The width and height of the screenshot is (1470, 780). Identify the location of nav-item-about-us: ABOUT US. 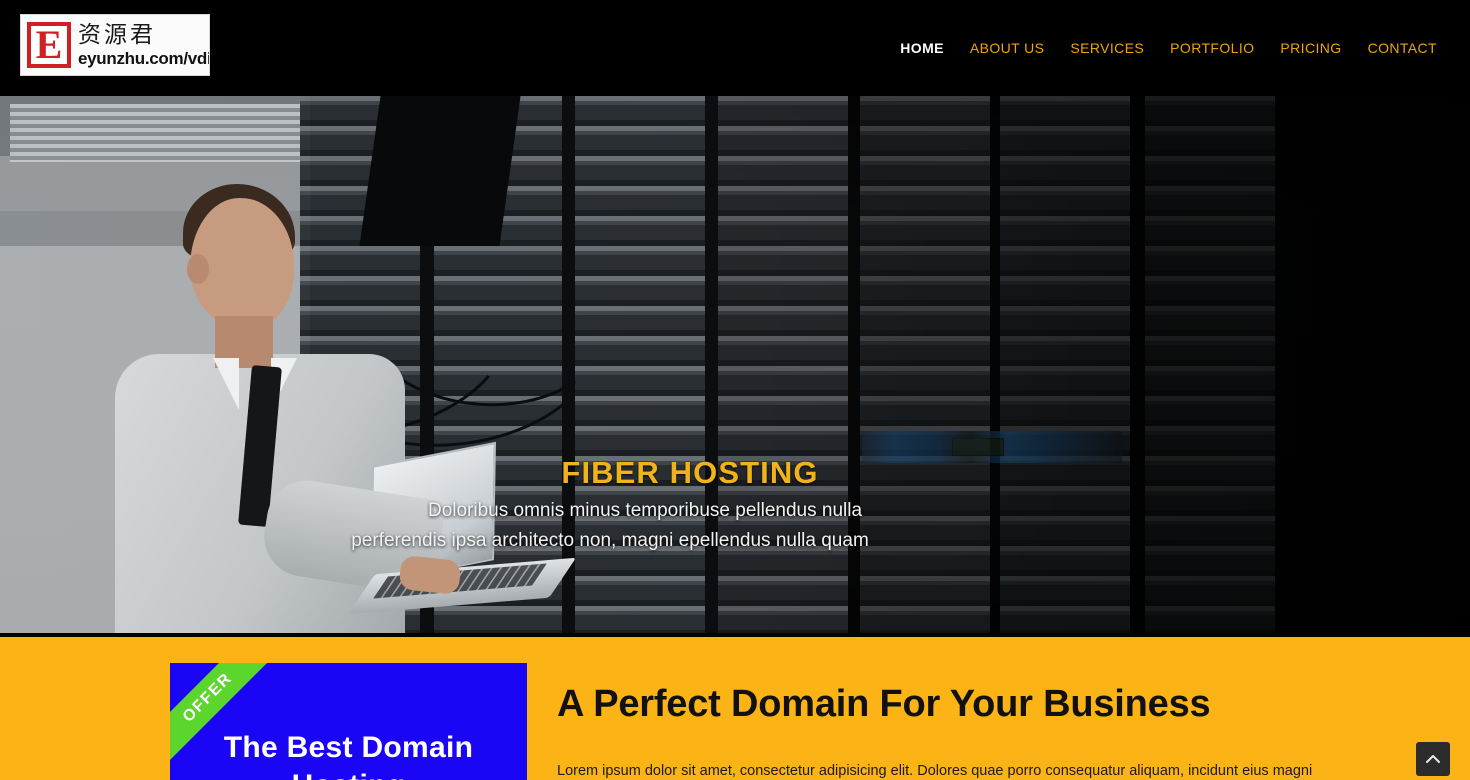
(1007, 48).